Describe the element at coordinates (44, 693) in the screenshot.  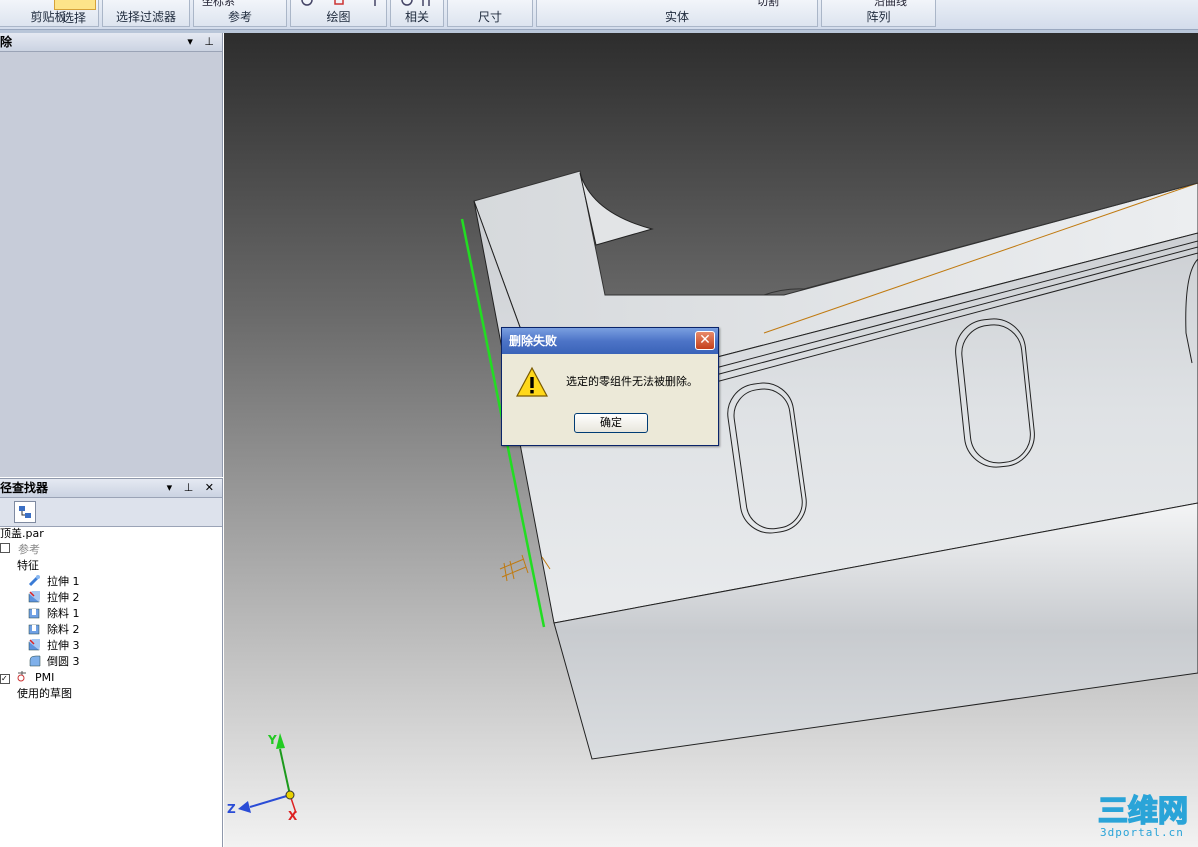
I see `tree-item-label: 使用的草图` at that location.